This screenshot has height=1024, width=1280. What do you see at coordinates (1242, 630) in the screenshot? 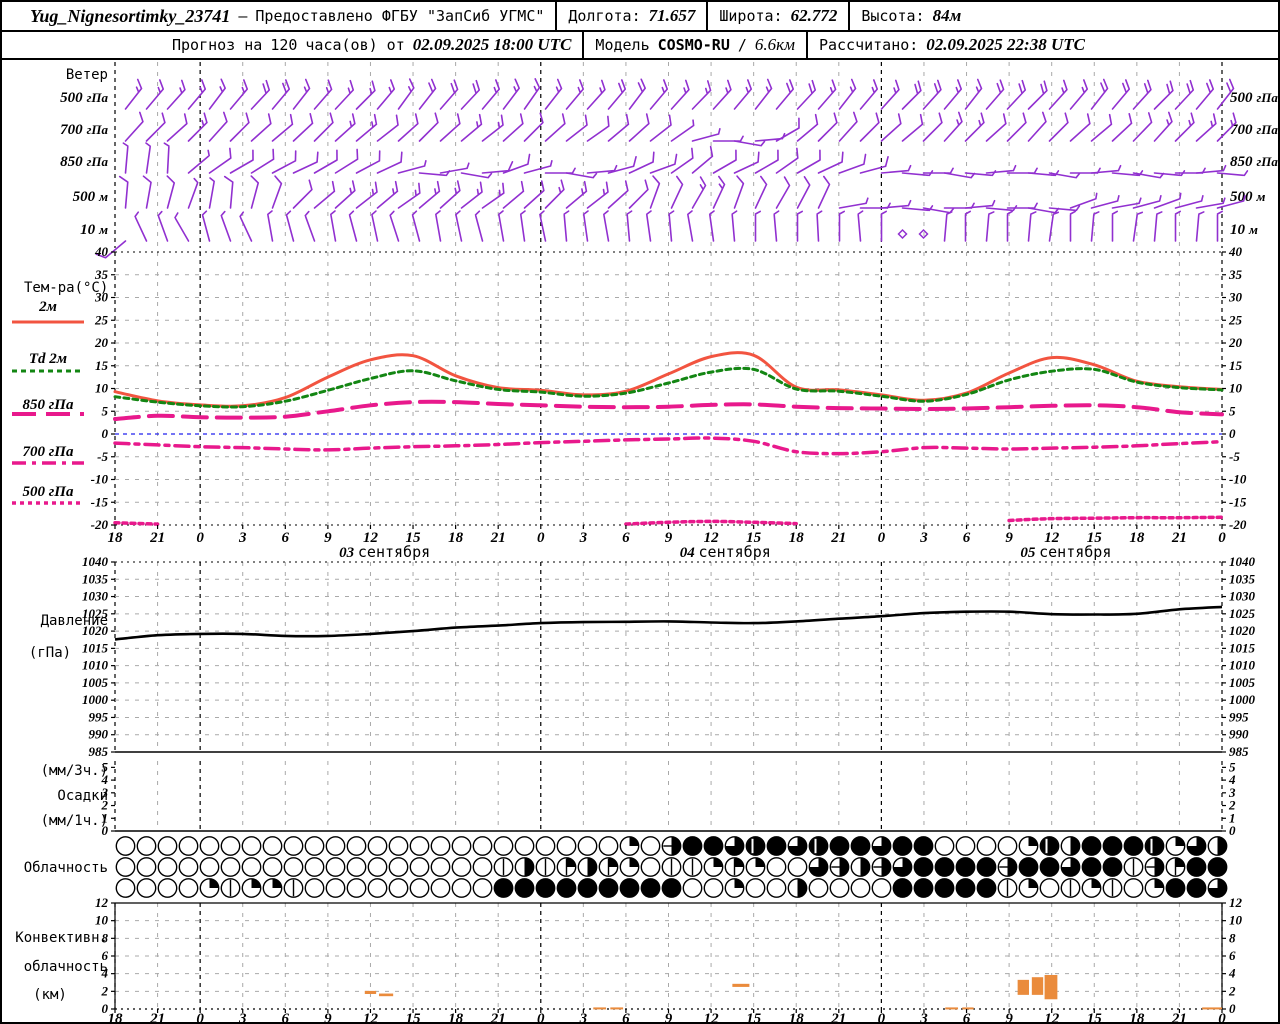
I see `axis-tick-label: 1020` at bounding box center [1242, 630].